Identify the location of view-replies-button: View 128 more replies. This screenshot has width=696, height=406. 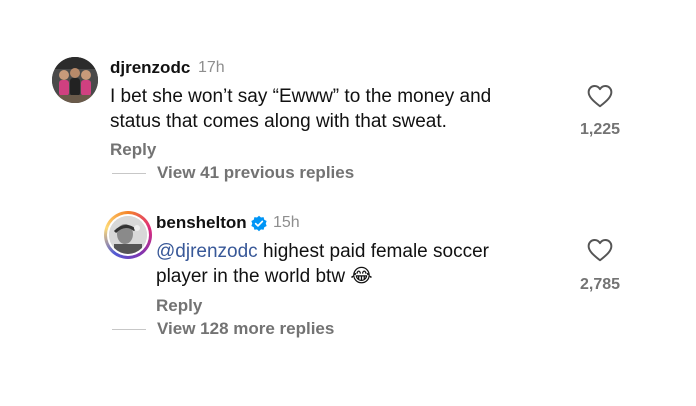
(223, 329).